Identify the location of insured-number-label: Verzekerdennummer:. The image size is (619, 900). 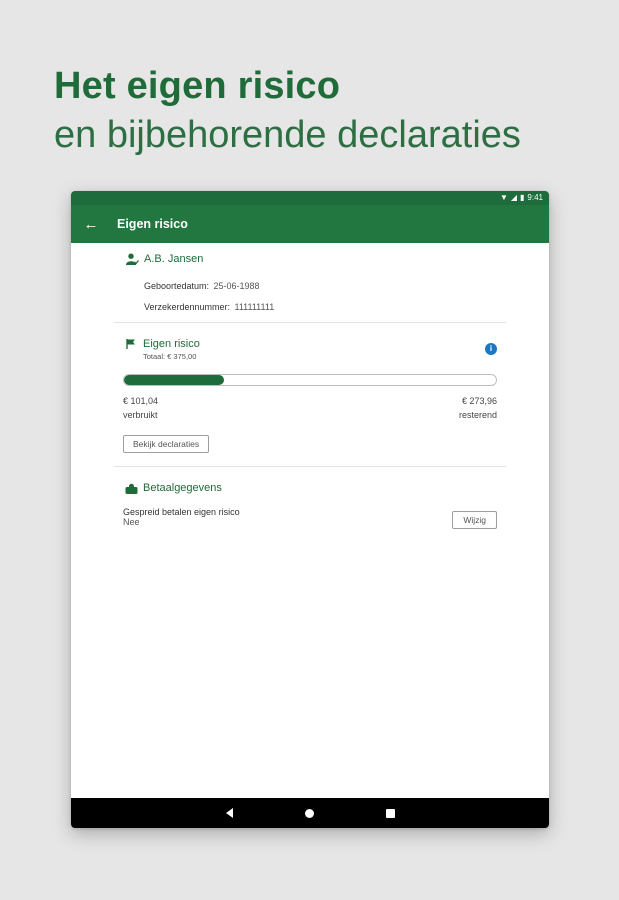
(187, 307).